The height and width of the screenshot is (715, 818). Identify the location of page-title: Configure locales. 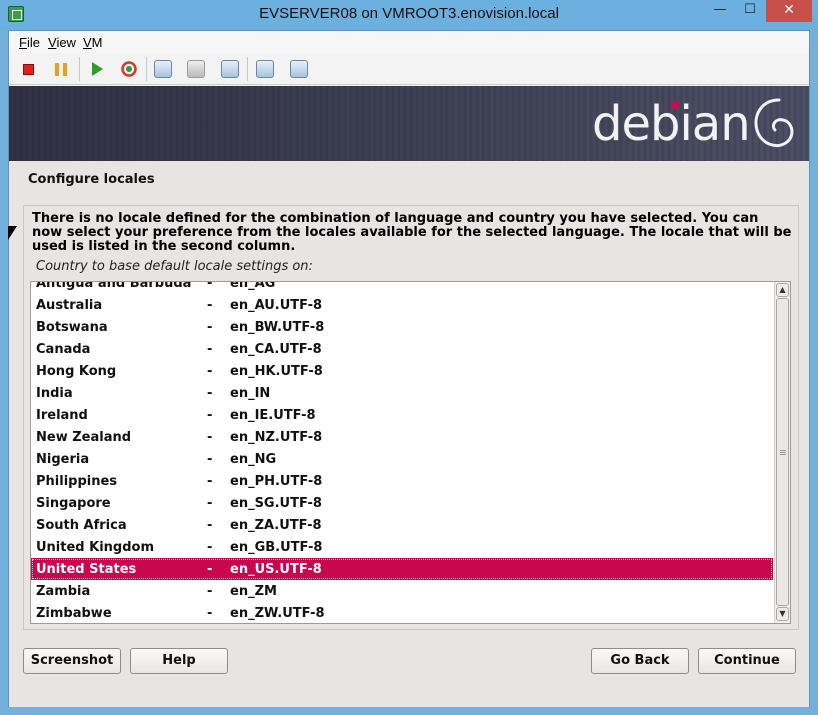
(91, 179).